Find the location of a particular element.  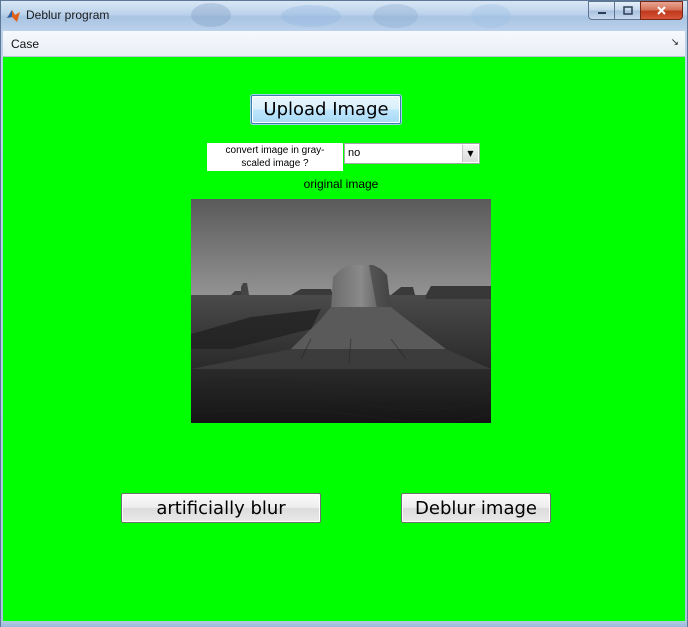

menu-bar: Case ↘ is located at coordinates (344, 44).